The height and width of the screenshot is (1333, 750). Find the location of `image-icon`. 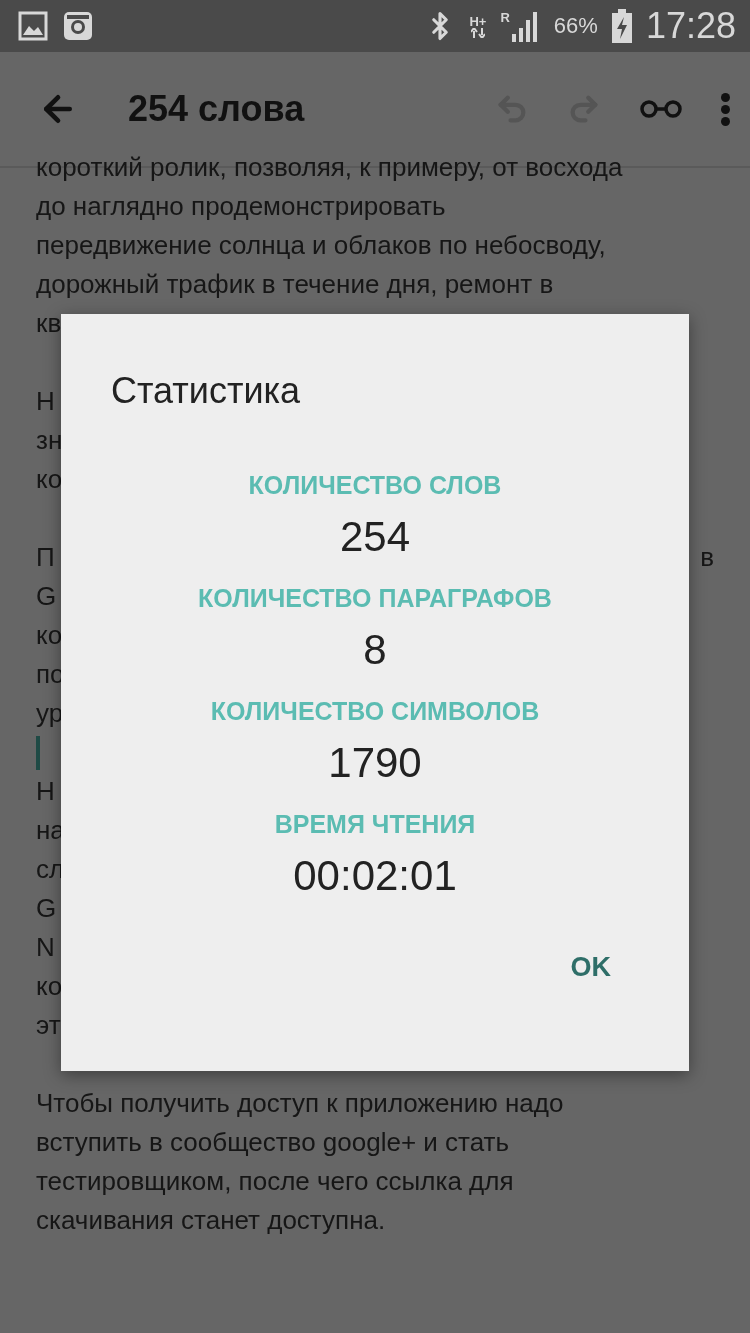

image-icon is located at coordinates (33, 26).